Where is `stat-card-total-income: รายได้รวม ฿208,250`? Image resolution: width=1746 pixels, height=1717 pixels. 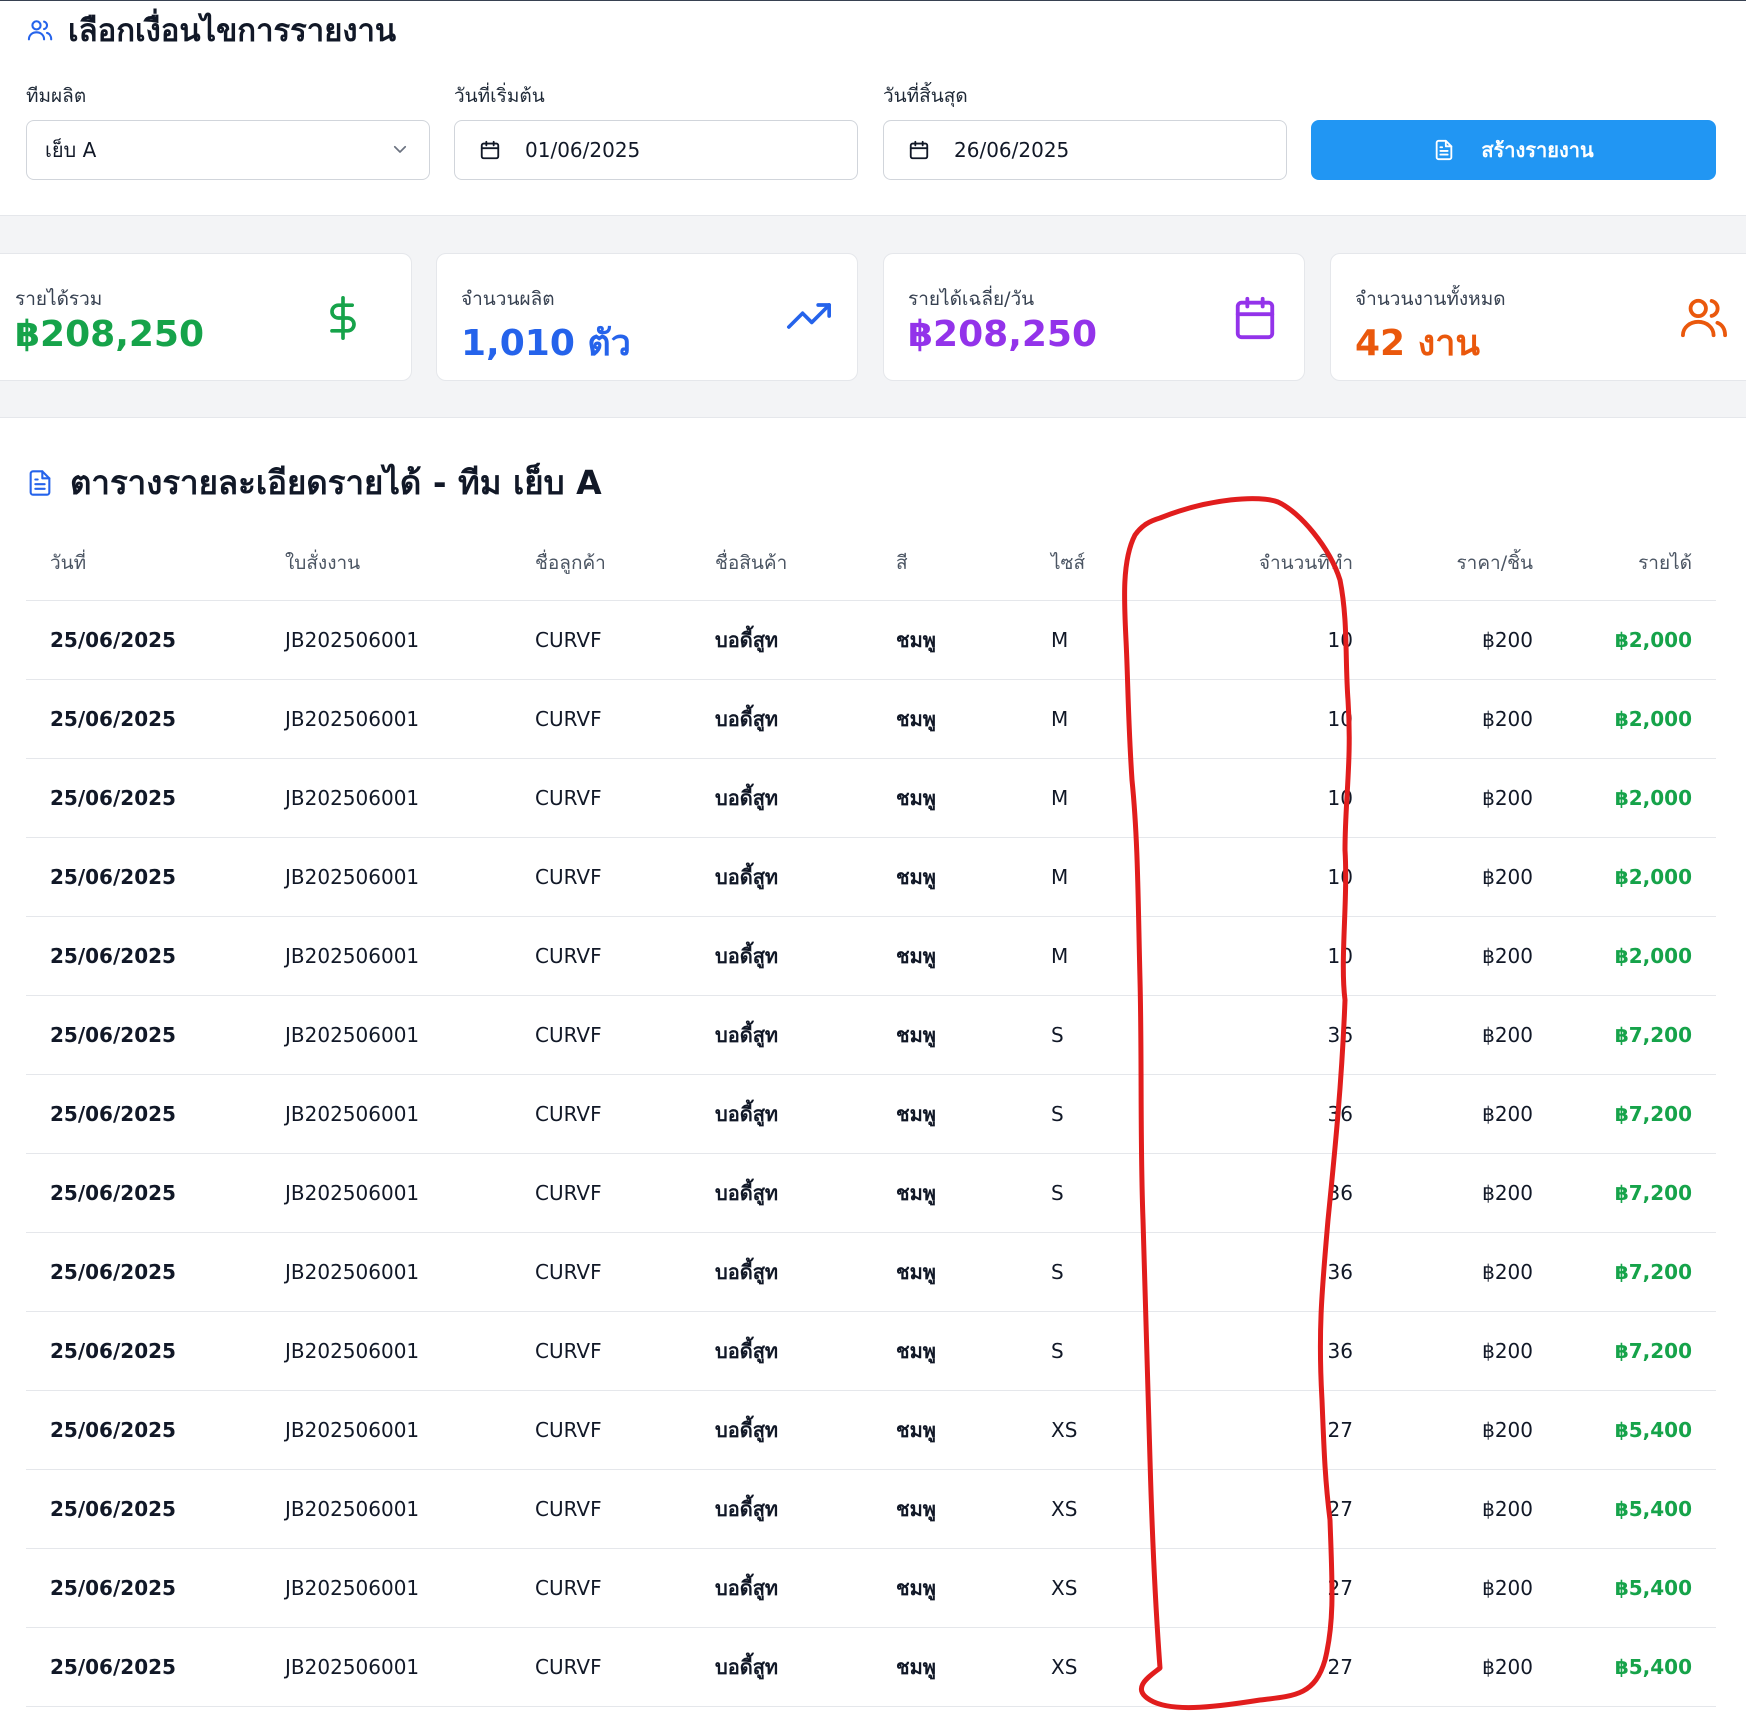
stat-card-total-income: รายได้รวม ฿208,250 is located at coordinates (206, 317).